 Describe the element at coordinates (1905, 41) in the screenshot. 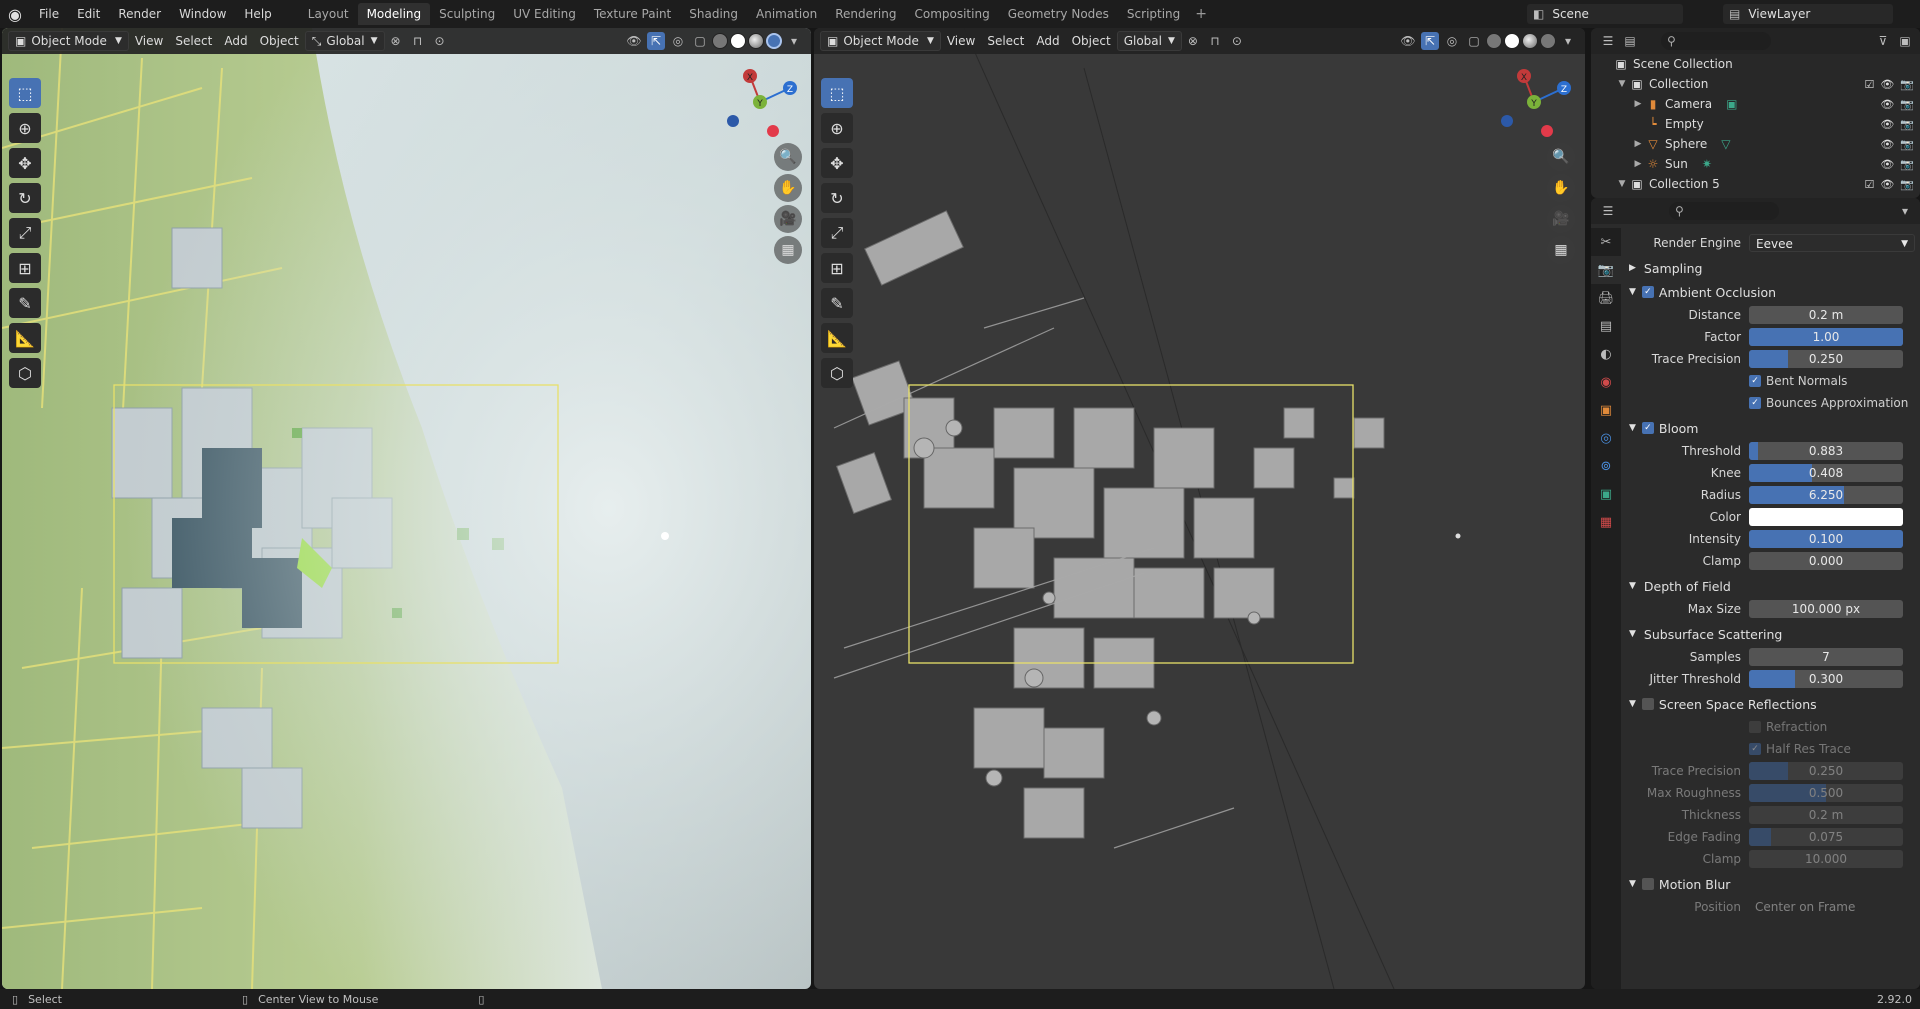

I see `new-collection-icon: ▣` at that location.